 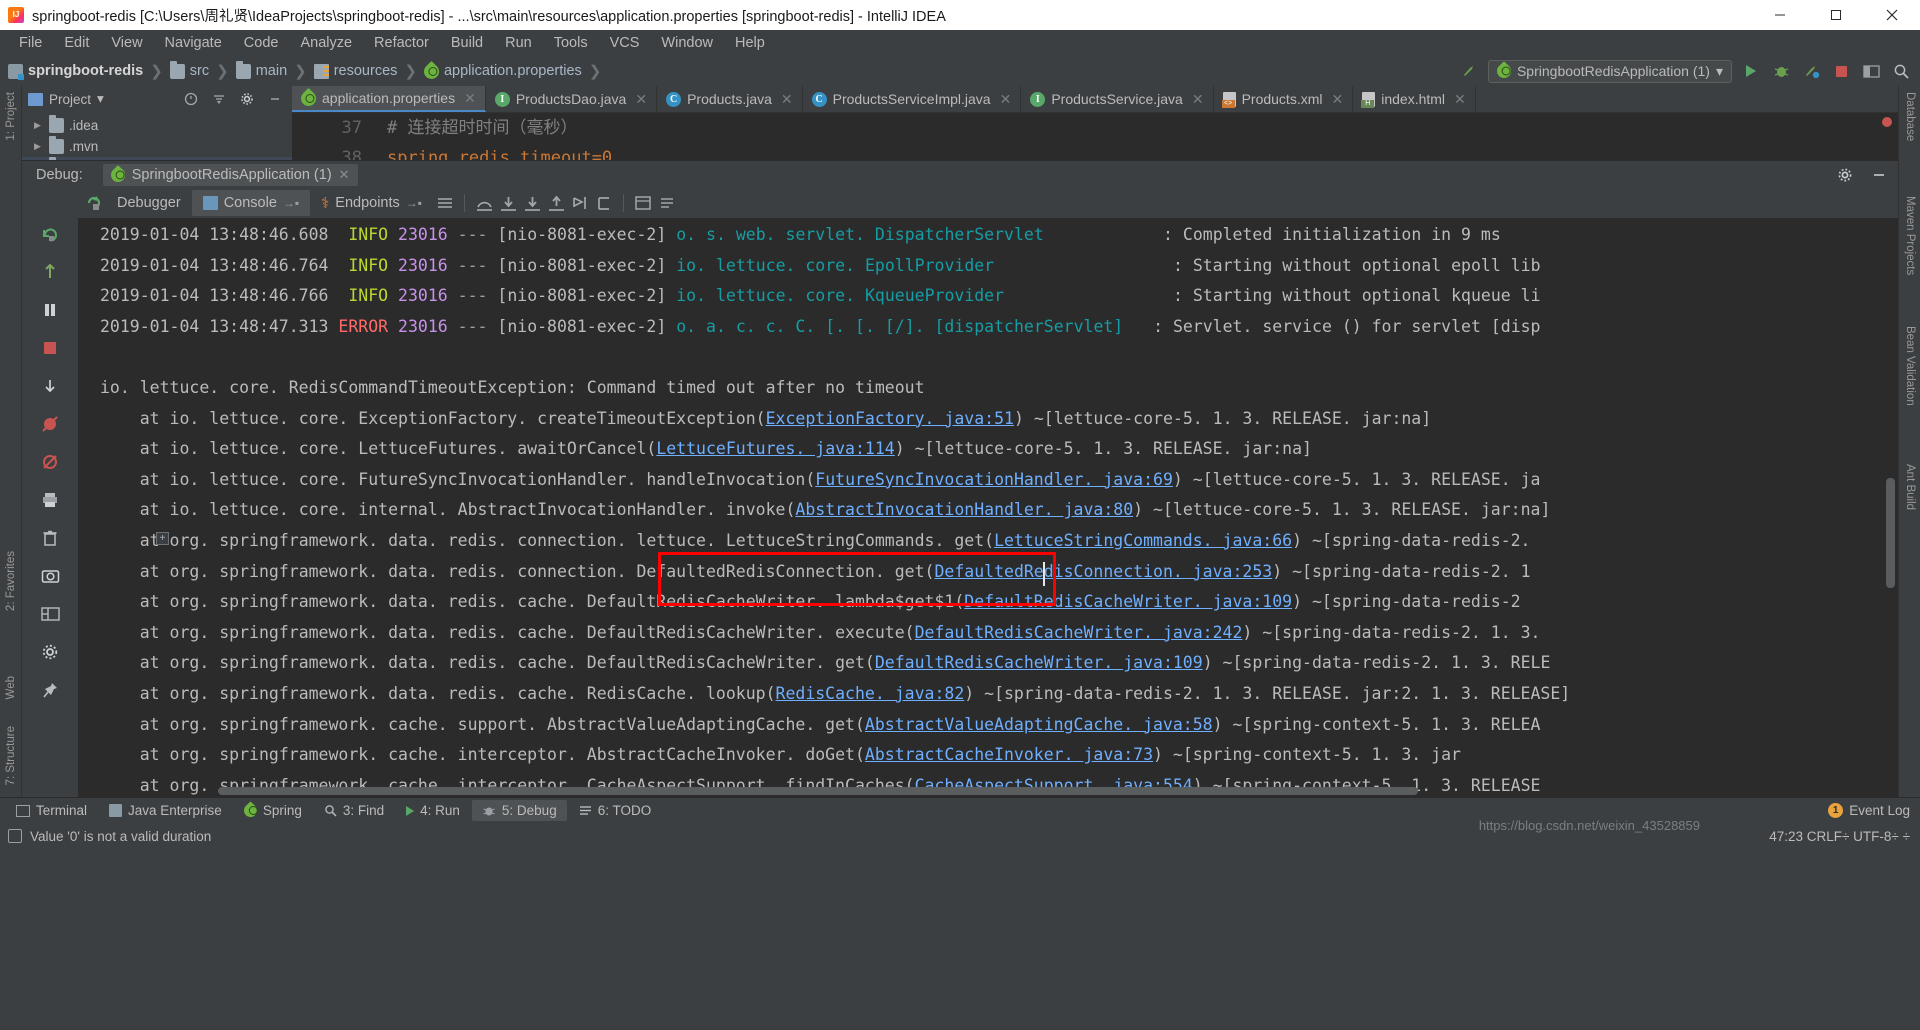 What do you see at coordinates (157, 146) in the screenshot?
I see `tree-item-mvn: ▶ .mvn` at bounding box center [157, 146].